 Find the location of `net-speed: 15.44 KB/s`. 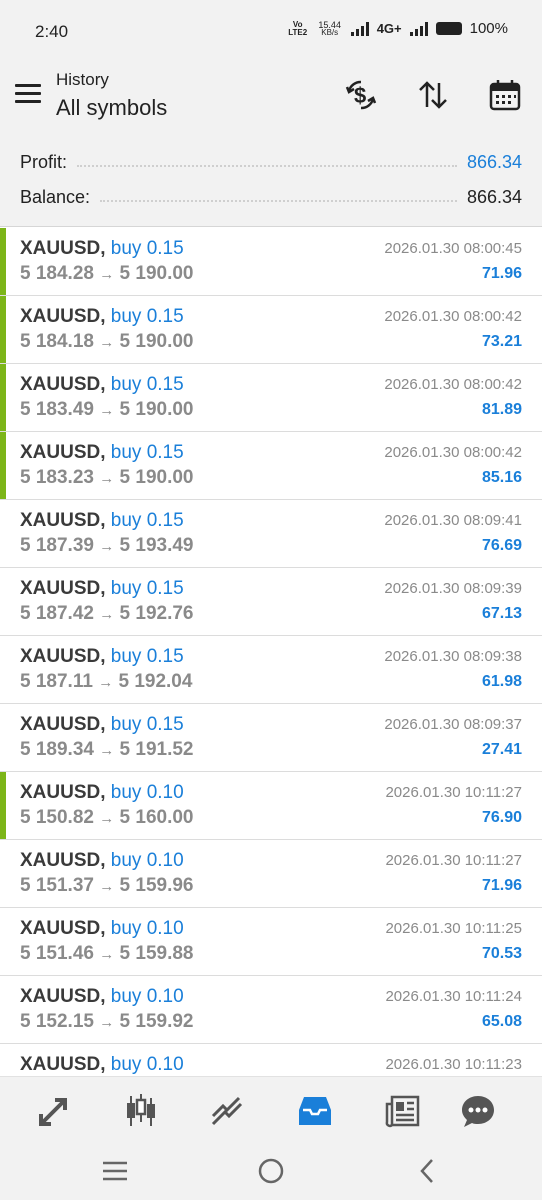

net-speed: 15.44 KB/s is located at coordinates (330, 28).